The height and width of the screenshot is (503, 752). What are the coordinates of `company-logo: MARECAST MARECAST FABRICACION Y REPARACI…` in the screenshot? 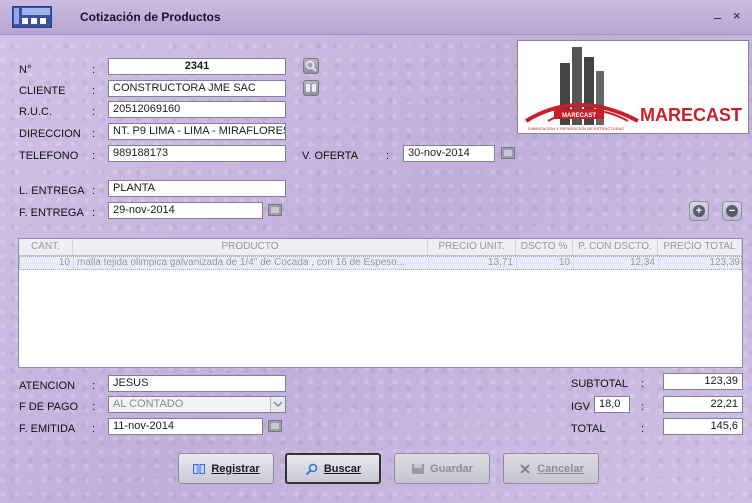 It's located at (633, 87).